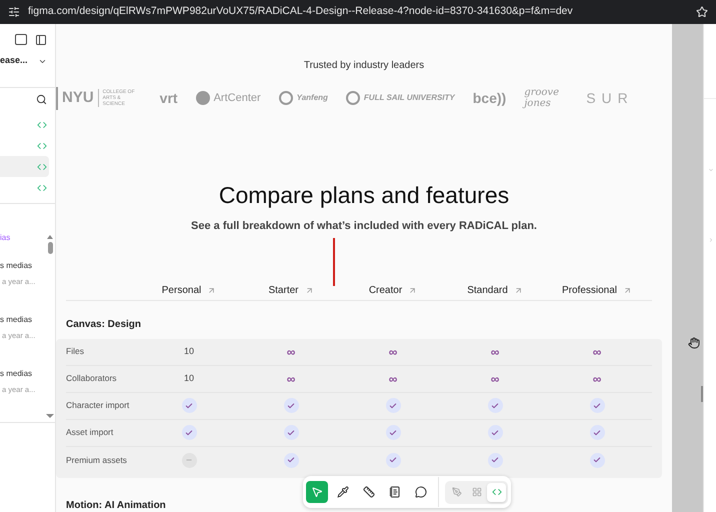  What do you see at coordinates (22, 246) in the screenshot?
I see `link-text: ias` at bounding box center [22, 246].